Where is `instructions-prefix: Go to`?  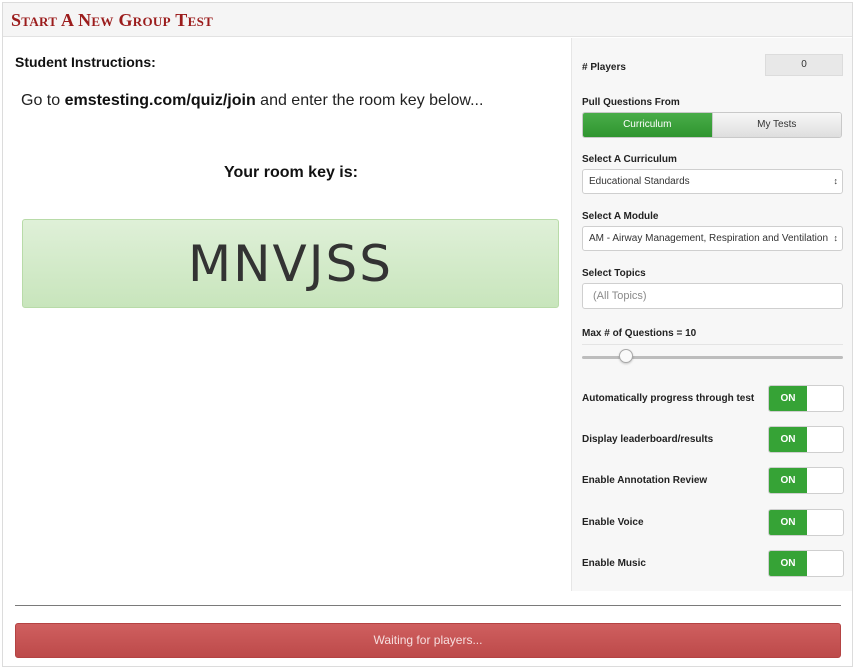
instructions-prefix: Go to is located at coordinates (43, 100).